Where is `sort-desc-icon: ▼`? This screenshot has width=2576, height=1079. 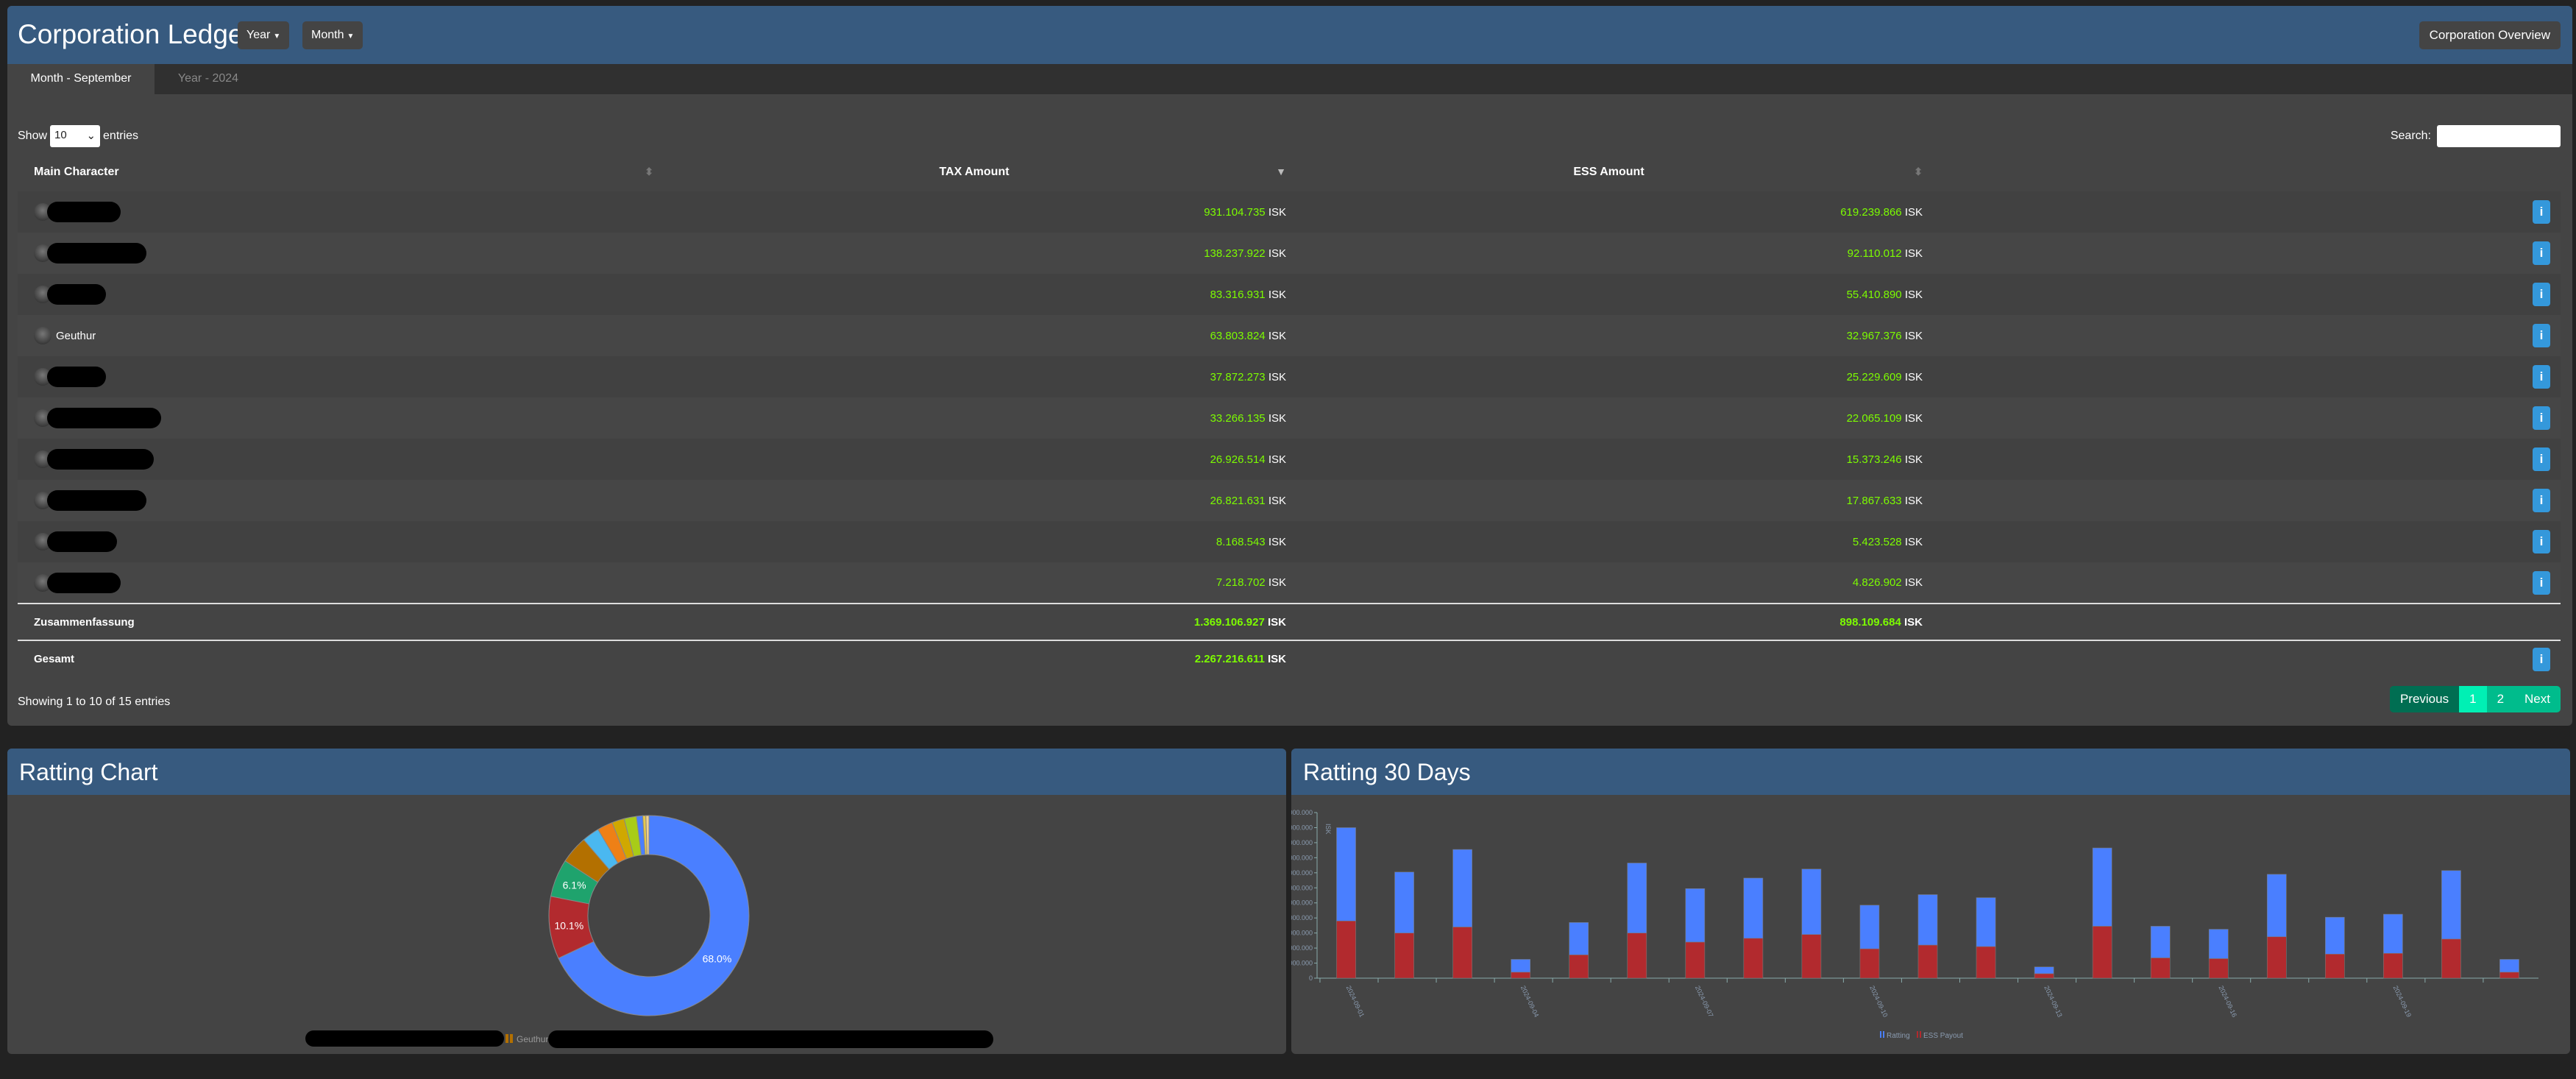
sort-desc-icon: ▼ is located at coordinates (1281, 171).